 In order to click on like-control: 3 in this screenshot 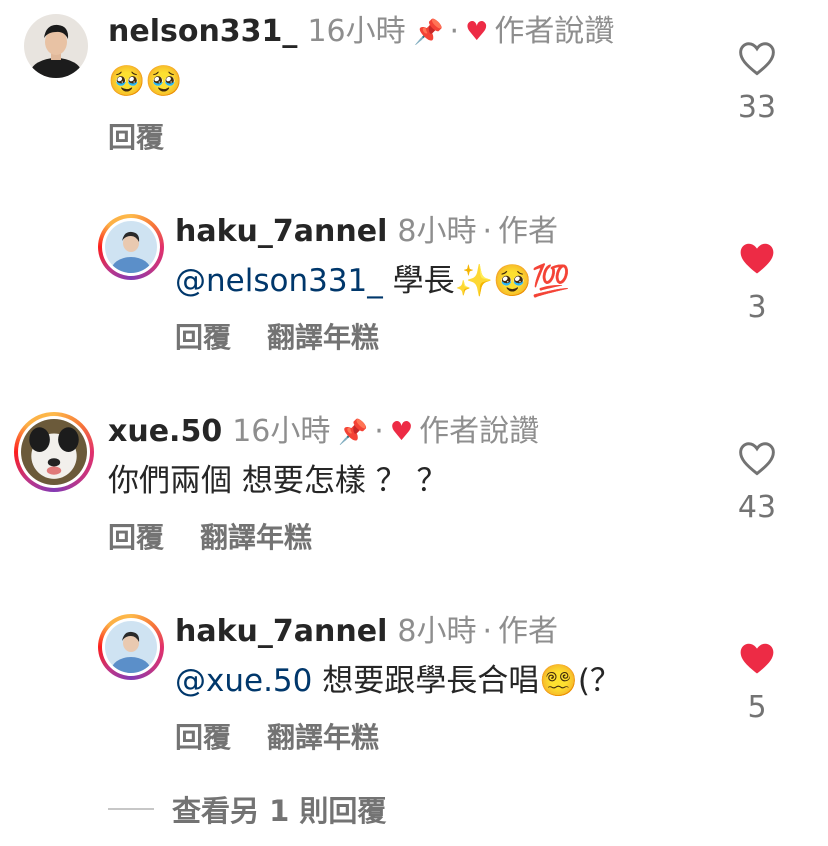, I will do `click(757, 283)`.